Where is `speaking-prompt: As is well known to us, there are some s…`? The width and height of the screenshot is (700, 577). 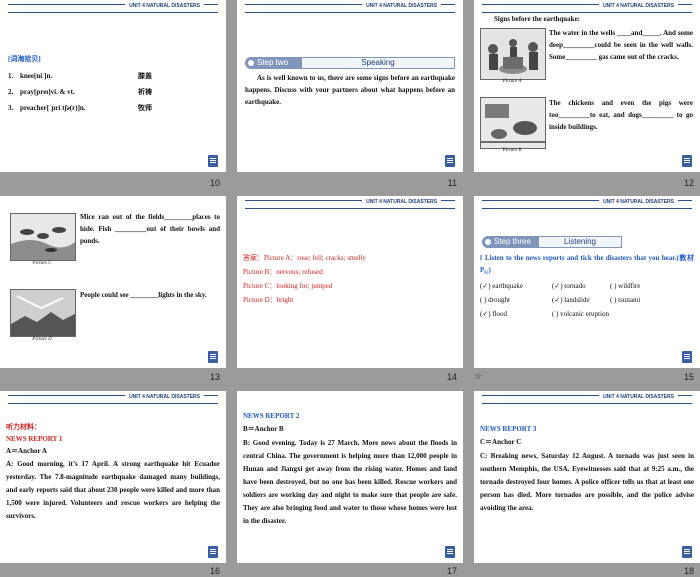
speaking-prompt: As is well known to us, there are some s… is located at coordinates (350, 90).